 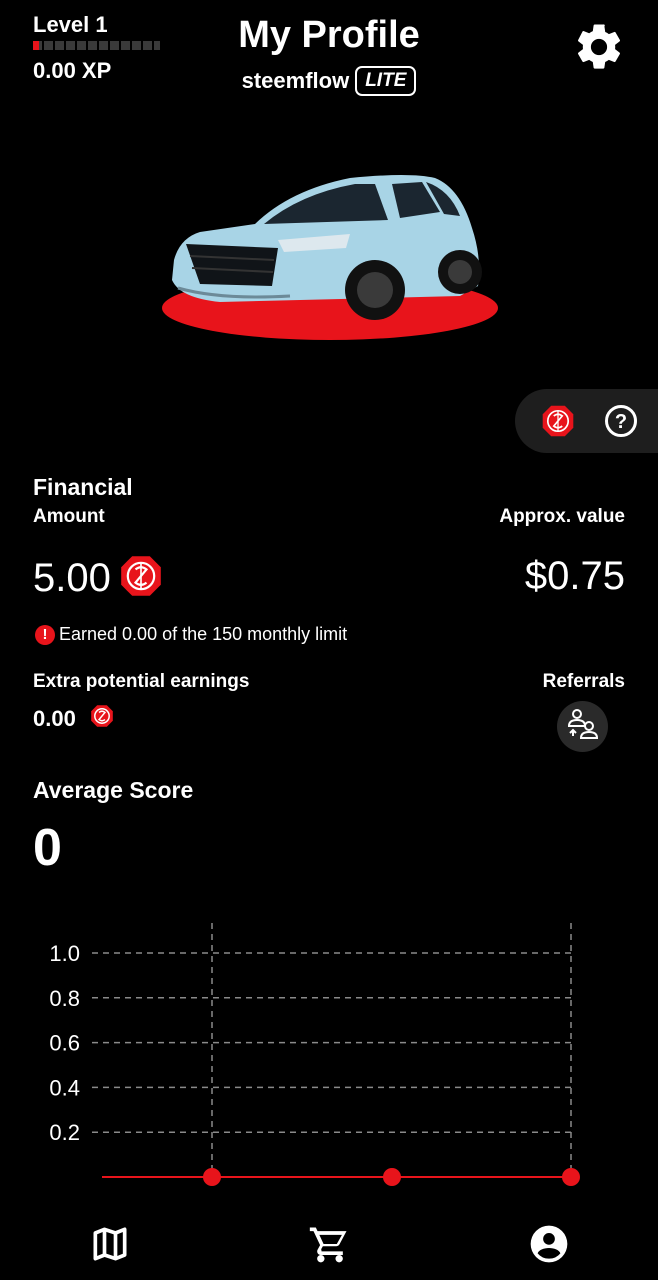 What do you see at coordinates (549, 1244) in the screenshot?
I see `profile-icon` at bounding box center [549, 1244].